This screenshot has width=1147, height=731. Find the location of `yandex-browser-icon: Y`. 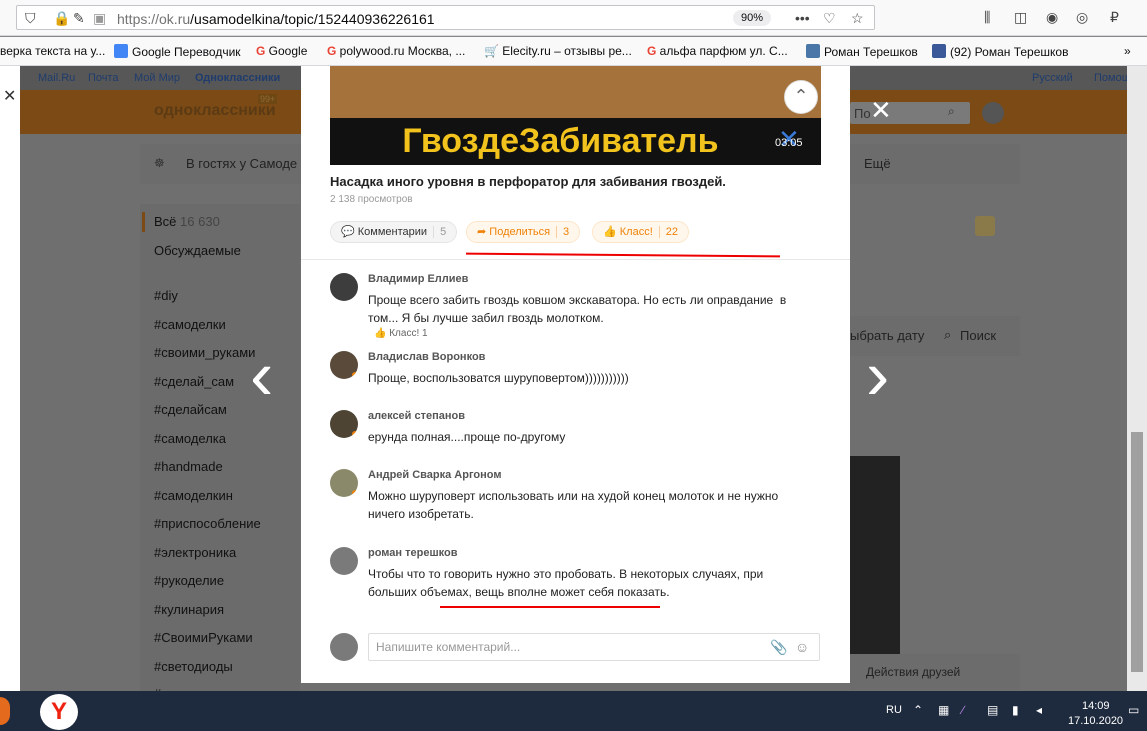

yandex-browser-icon: Y is located at coordinates (59, 712).